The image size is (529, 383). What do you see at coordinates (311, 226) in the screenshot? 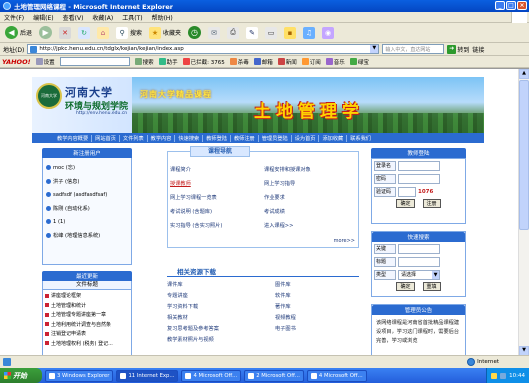
I see `course-nav-link: 进入课程>>` at bounding box center [311, 226].